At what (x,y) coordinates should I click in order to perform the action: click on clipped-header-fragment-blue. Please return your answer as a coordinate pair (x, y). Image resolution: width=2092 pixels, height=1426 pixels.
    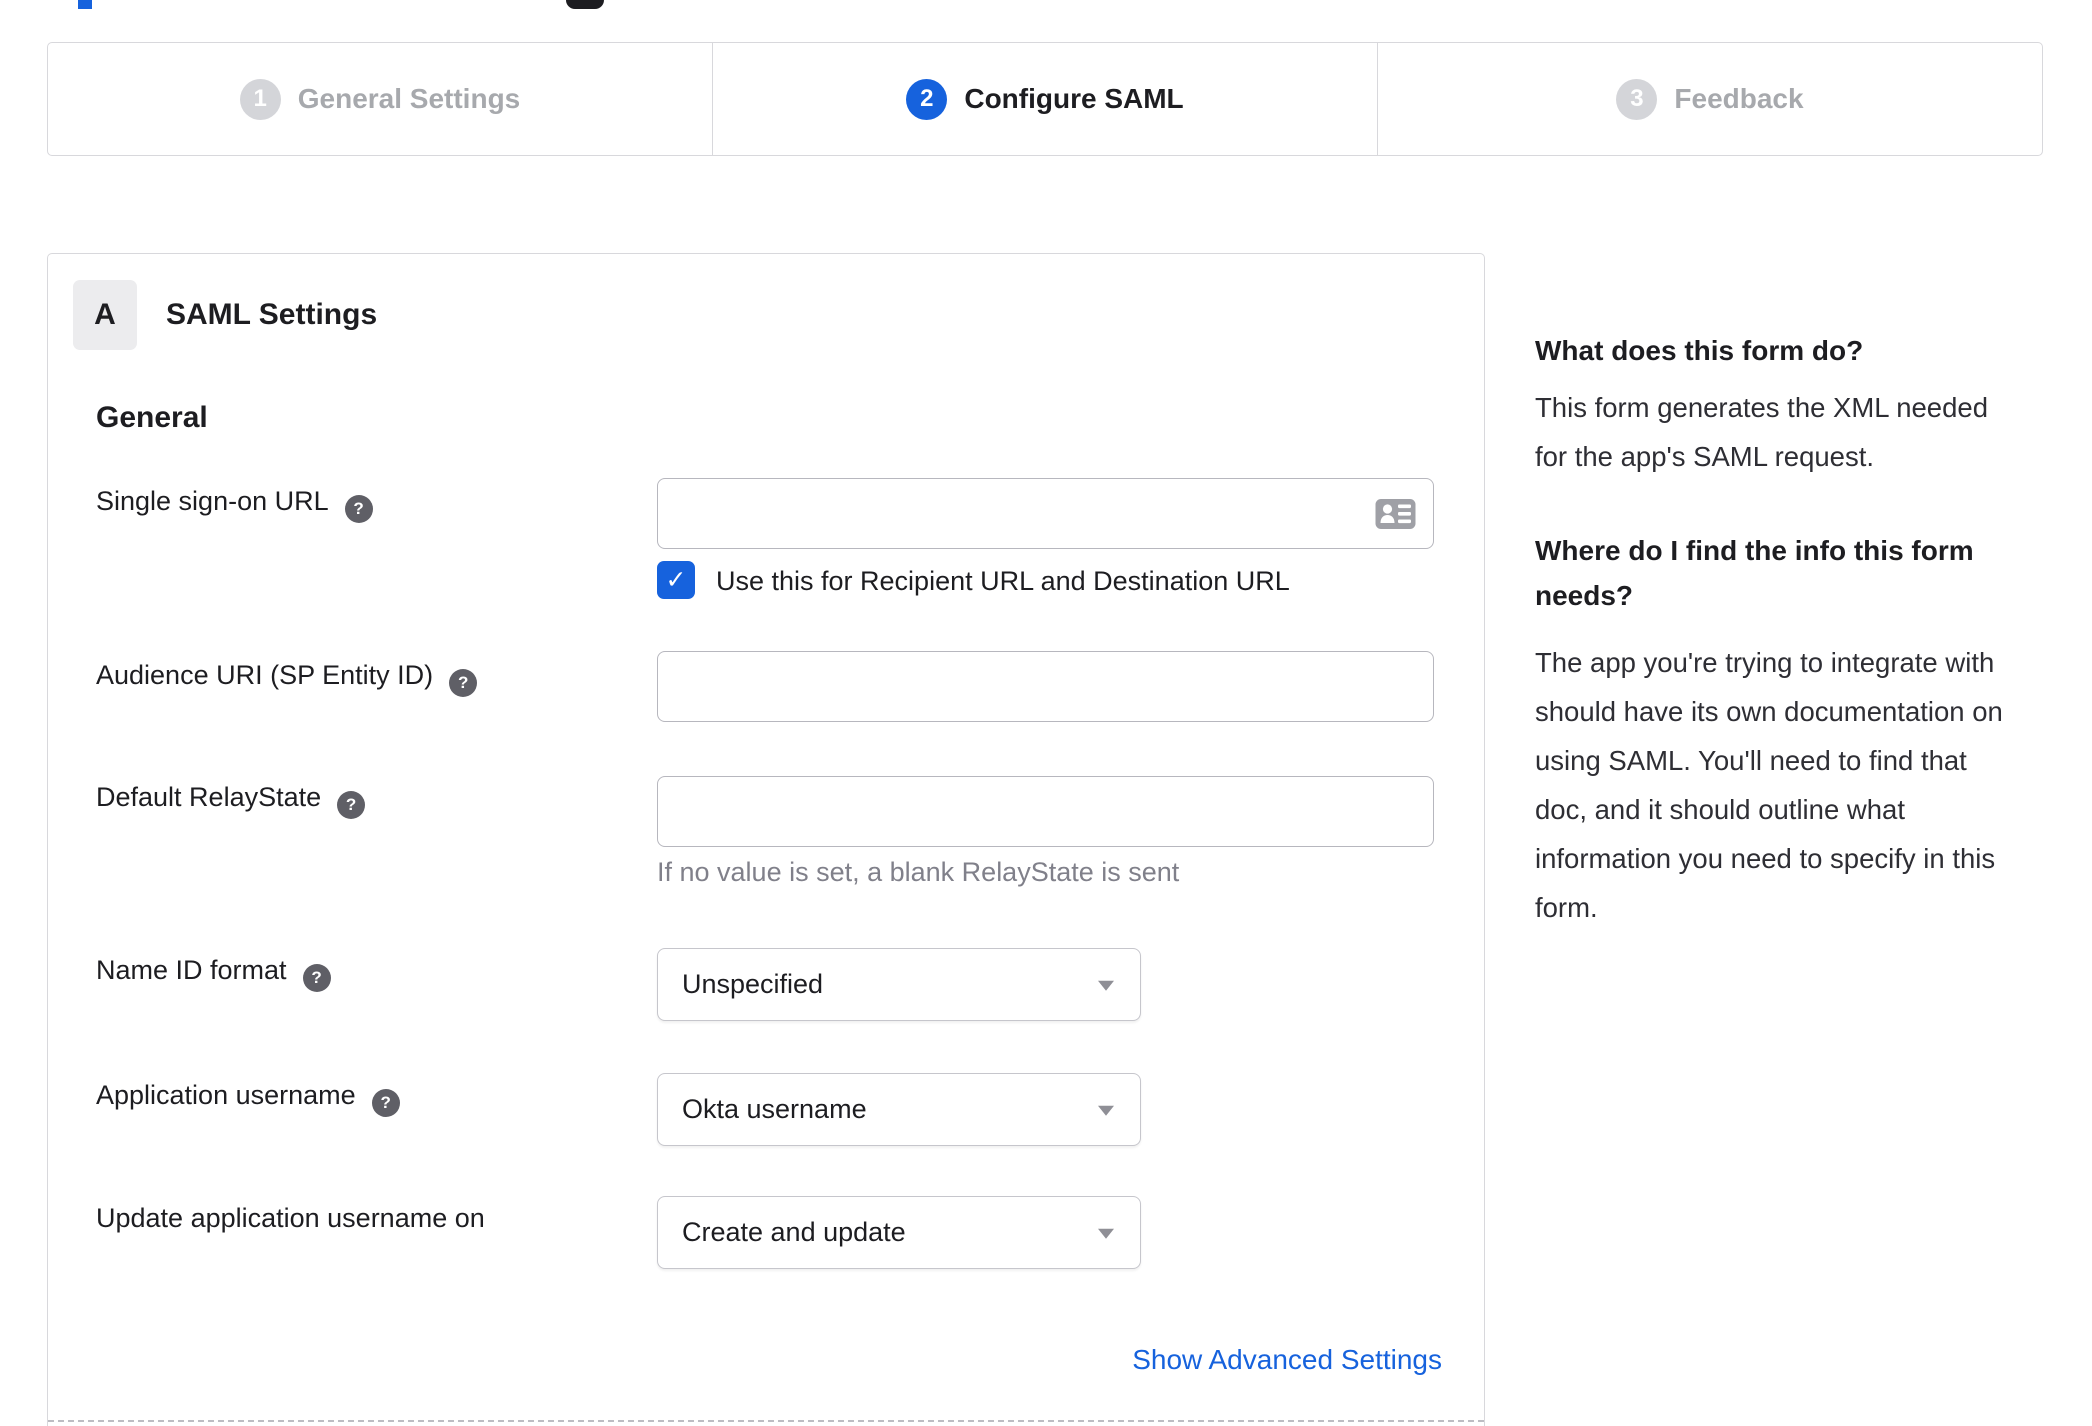
    Looking at the image, I should click on (85, 4).